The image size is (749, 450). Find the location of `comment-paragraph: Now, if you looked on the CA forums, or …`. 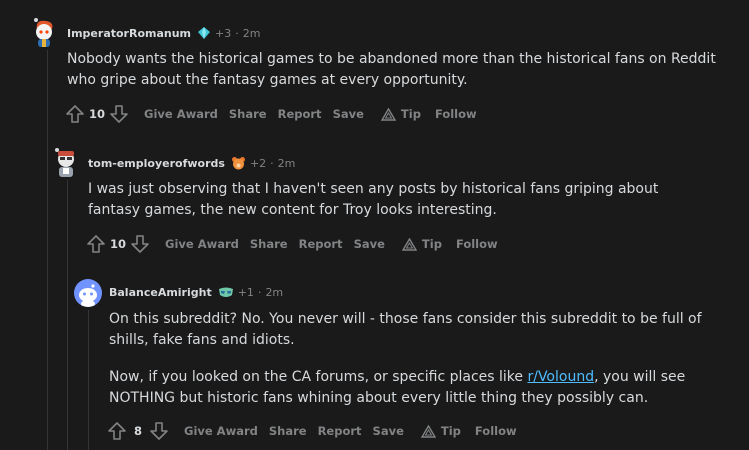

comment-paragraph: Now, if you looked on the CA forums, or … is located at coordinates (419, 388).